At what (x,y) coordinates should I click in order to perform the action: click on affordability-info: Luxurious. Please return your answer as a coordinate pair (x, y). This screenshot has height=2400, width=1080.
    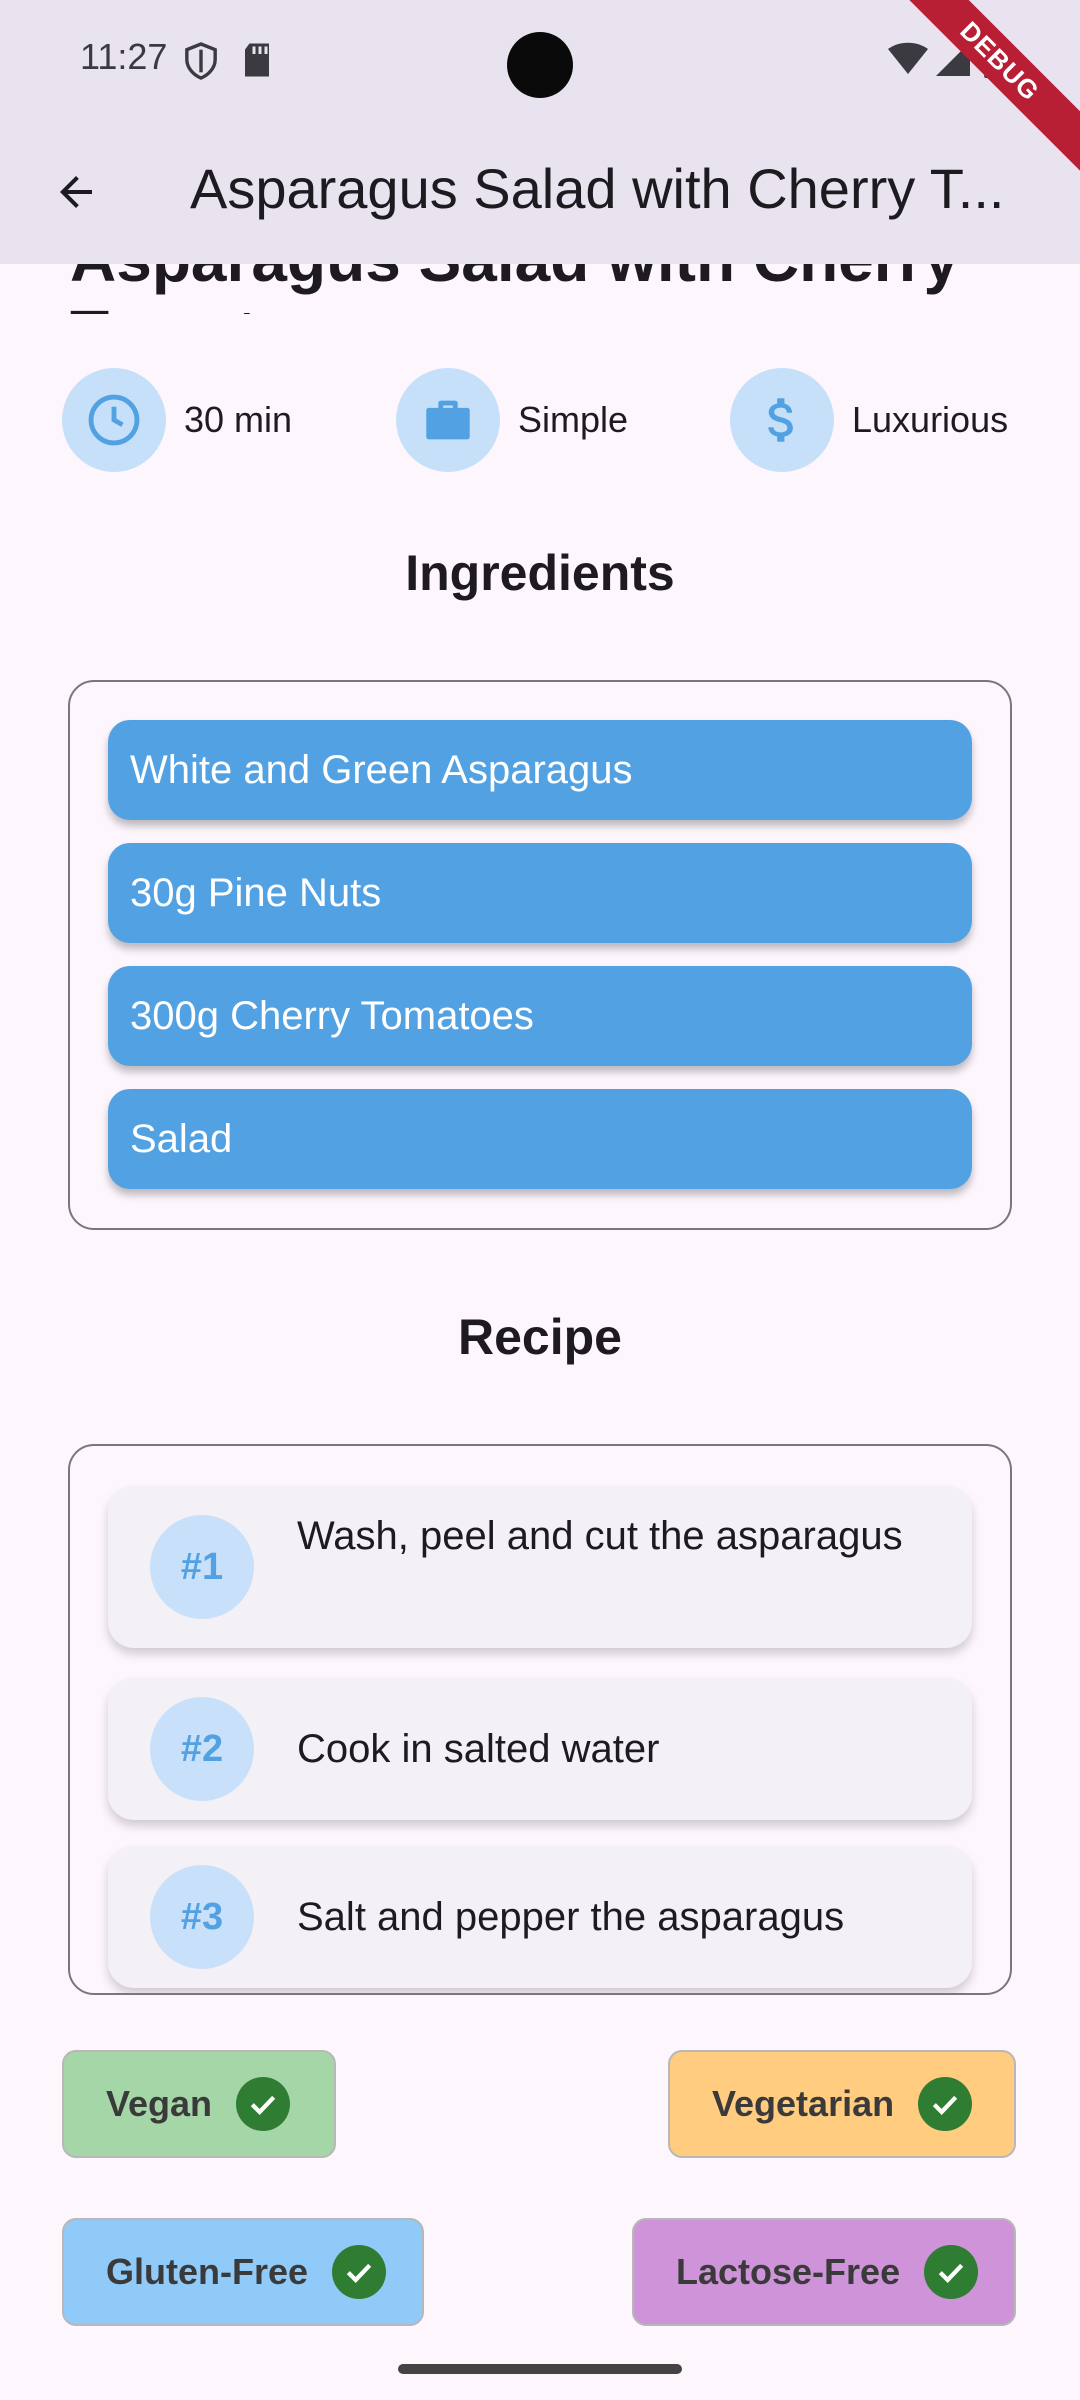
    Looking at the image, I should click on (869, 420).